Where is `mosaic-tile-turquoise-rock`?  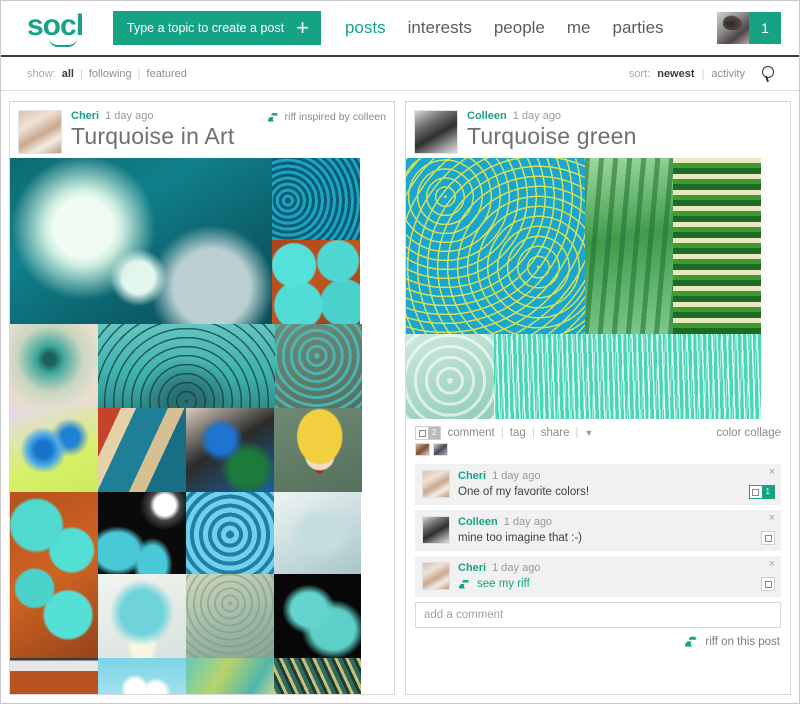
mosaic-tile-turquoise-rock is located at coordinates (54, 575).